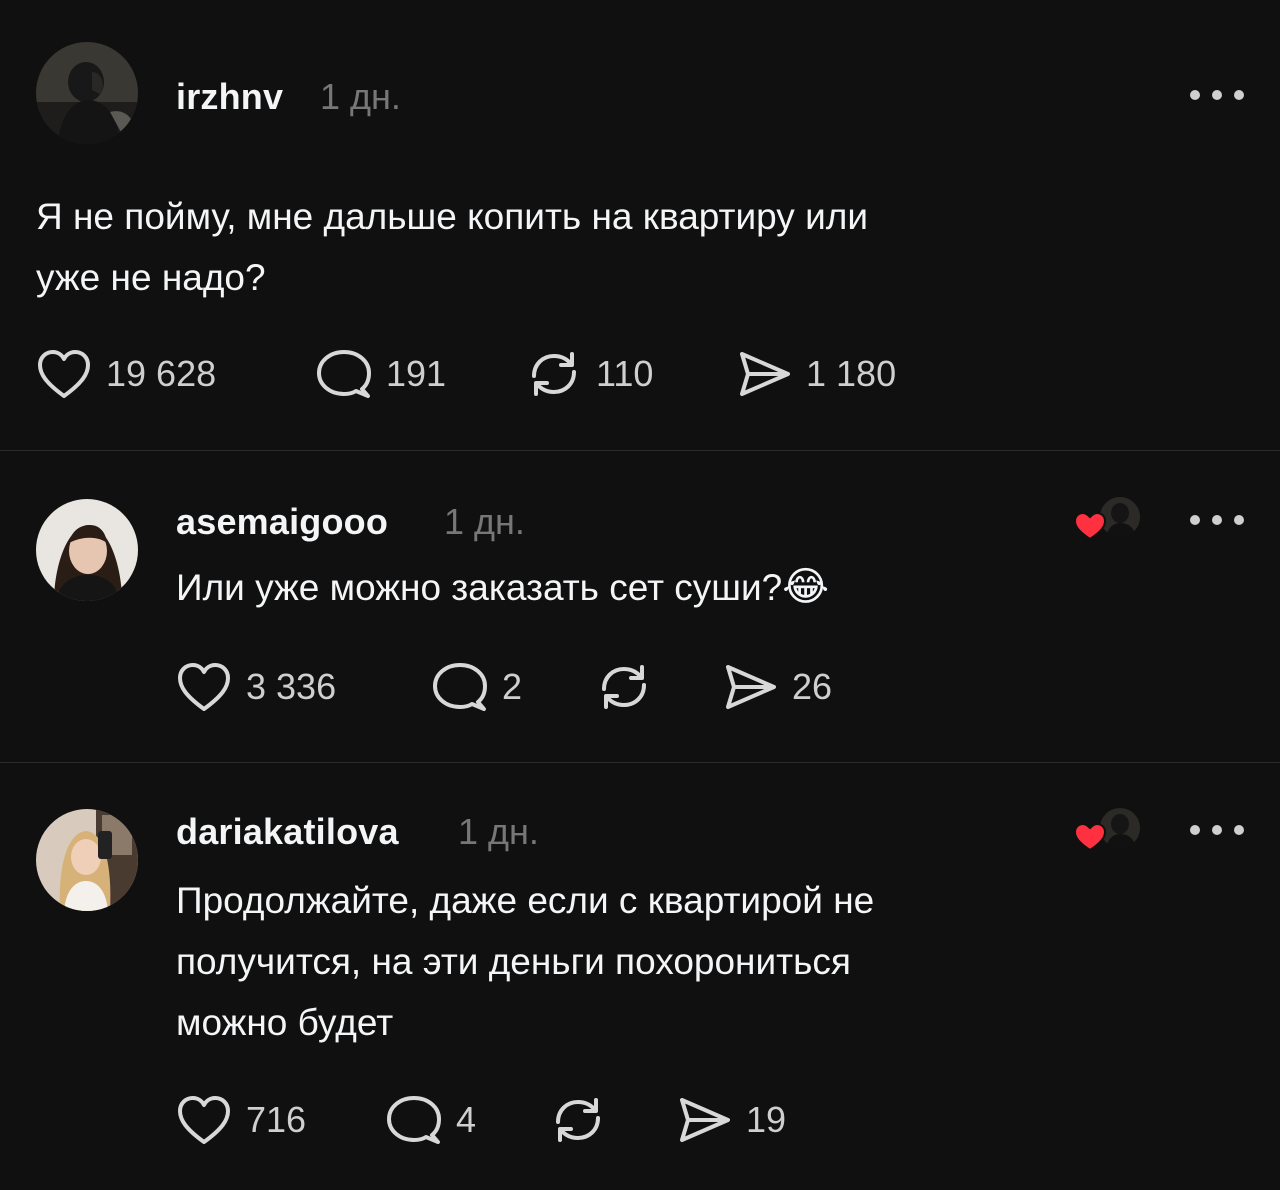 The width and height of the screenshot is (1280, 1190). What do you see at coordinates (766, 1119) in the screenshot?
I see `share-count: 19` at bounding box center [766, 1119].